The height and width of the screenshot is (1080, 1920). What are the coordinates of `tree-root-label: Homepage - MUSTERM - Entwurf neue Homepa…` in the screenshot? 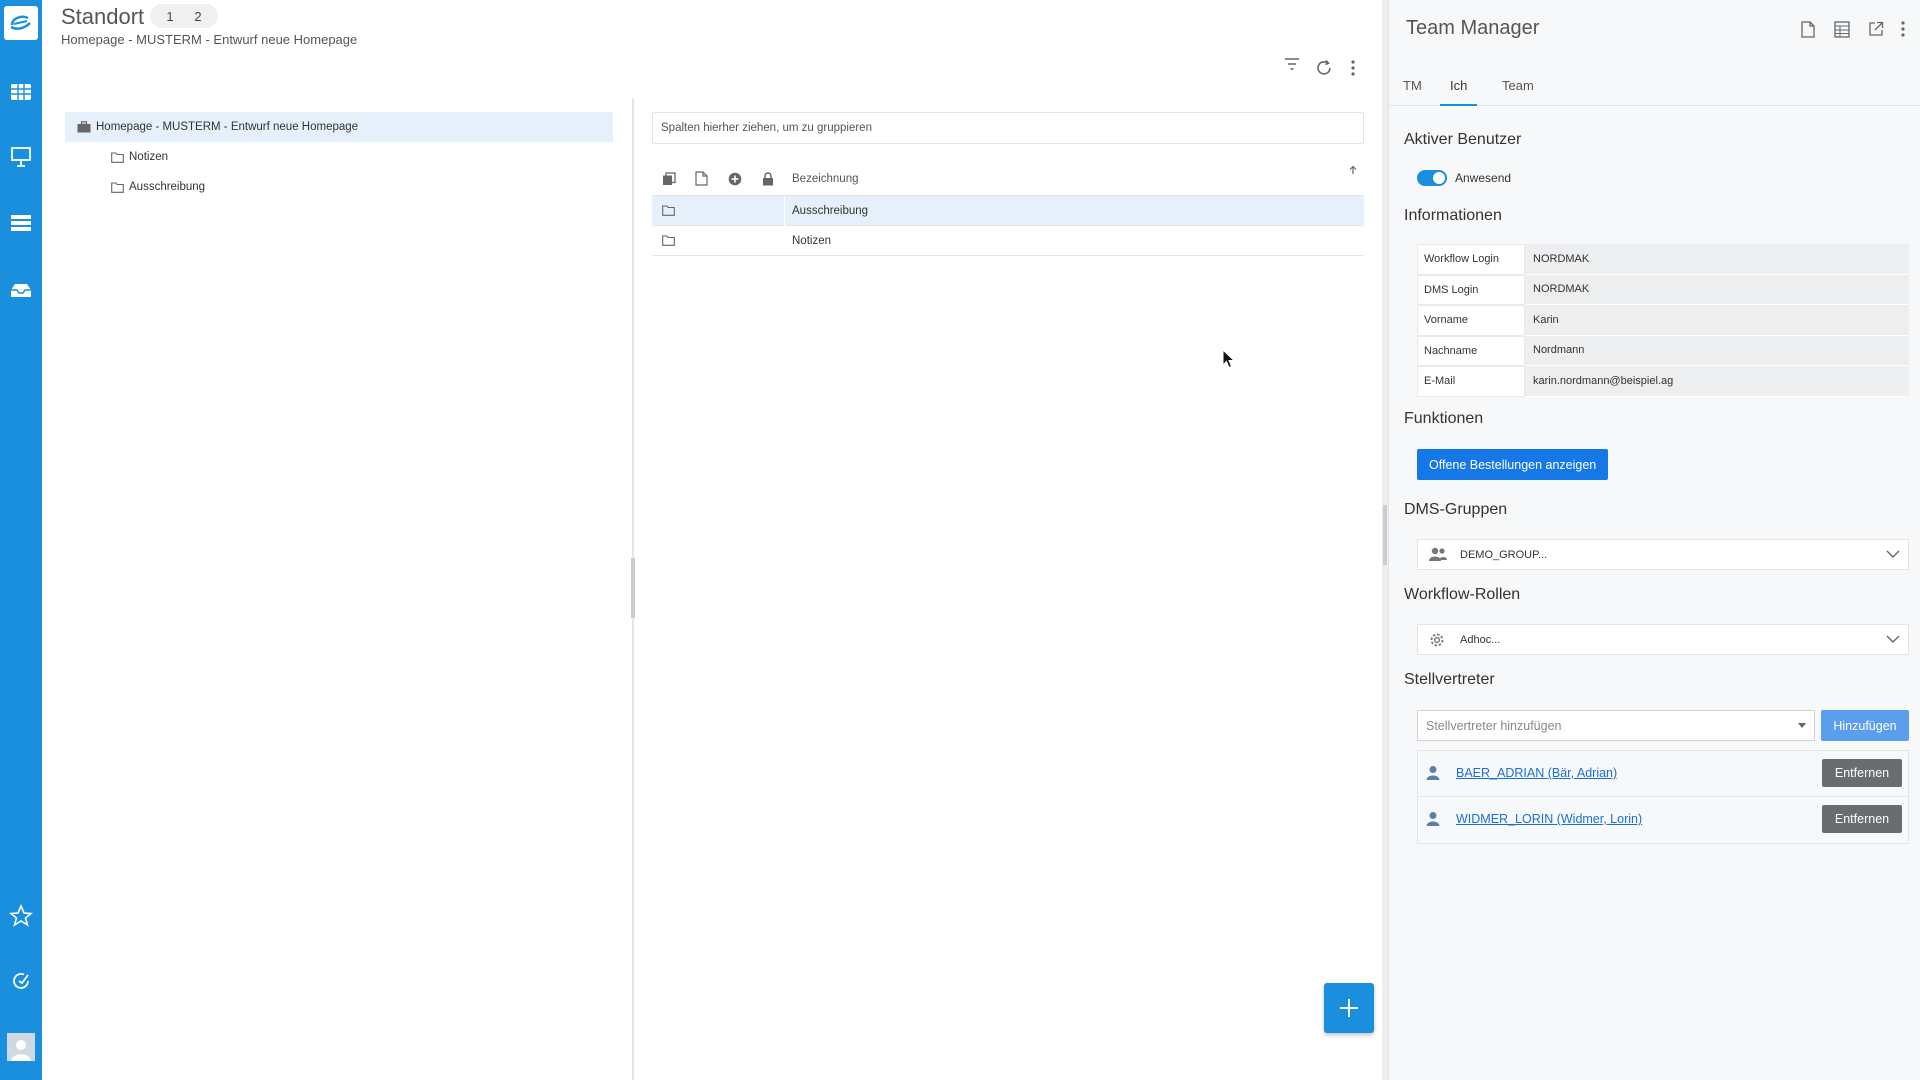 It's located at (227, 127).